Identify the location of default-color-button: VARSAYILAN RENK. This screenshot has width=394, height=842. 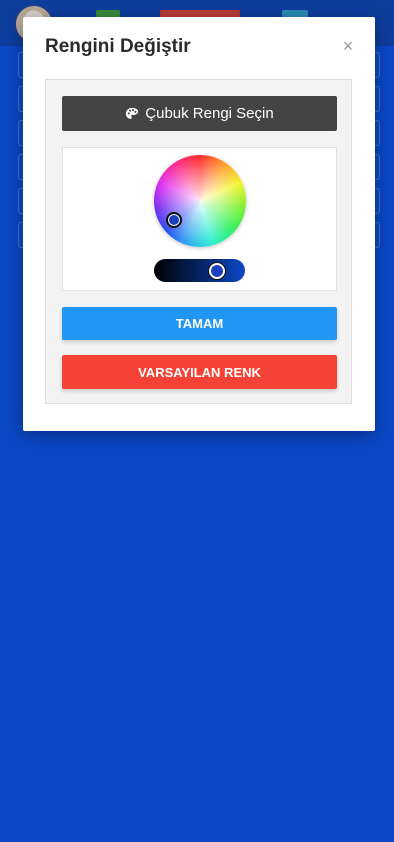
(199, 372).